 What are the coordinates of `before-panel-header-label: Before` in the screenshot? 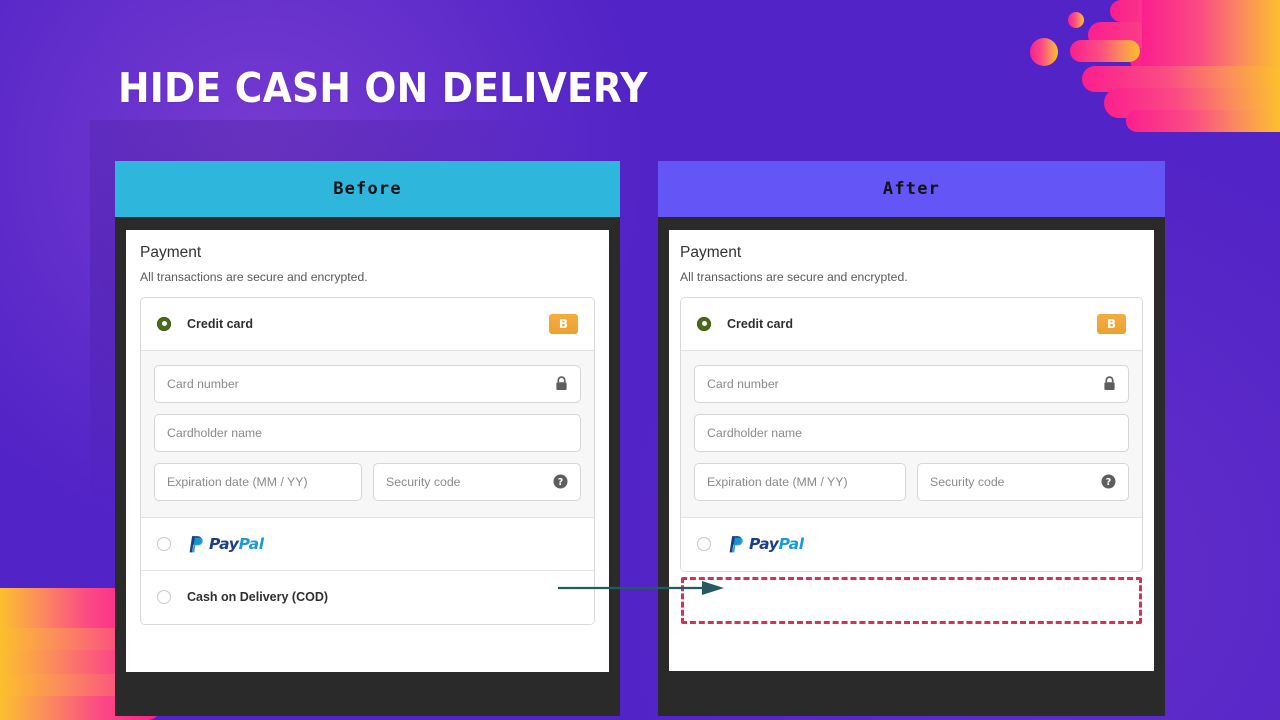 It's located at (367, 189).